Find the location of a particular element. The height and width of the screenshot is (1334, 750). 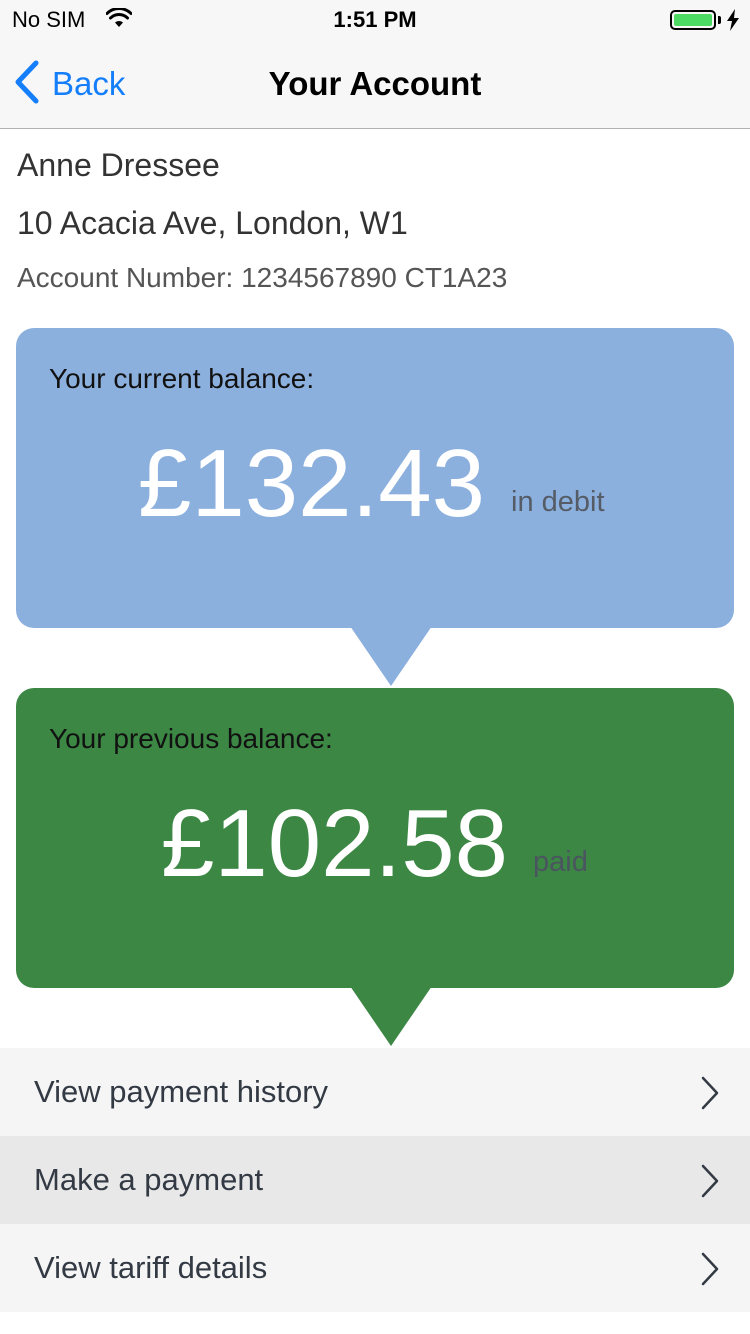

clock-label: 1:51 PM is located at coordinates (375, 19).